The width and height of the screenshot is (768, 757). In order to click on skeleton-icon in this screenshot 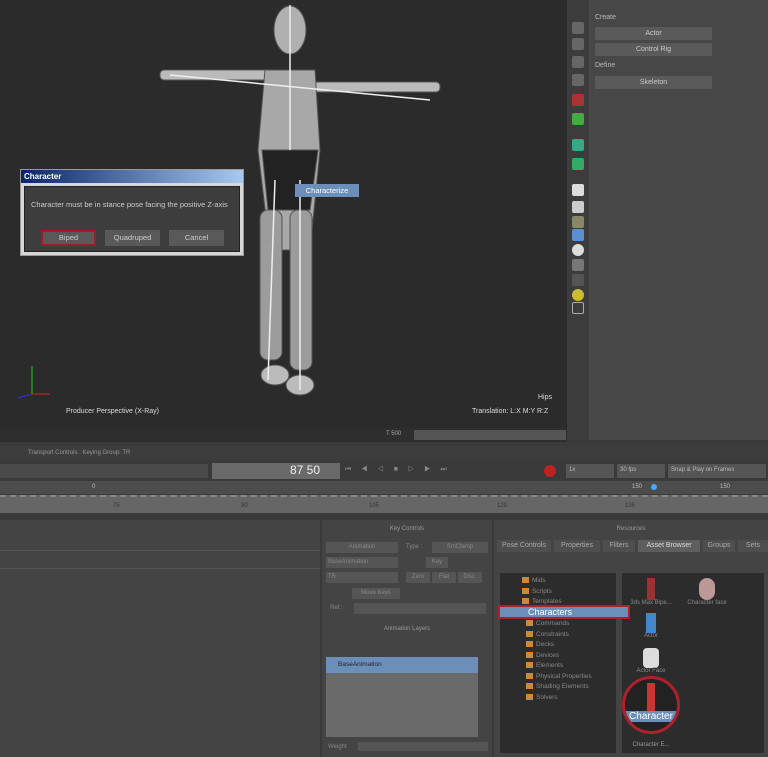, I will do `click(578, 265)`.